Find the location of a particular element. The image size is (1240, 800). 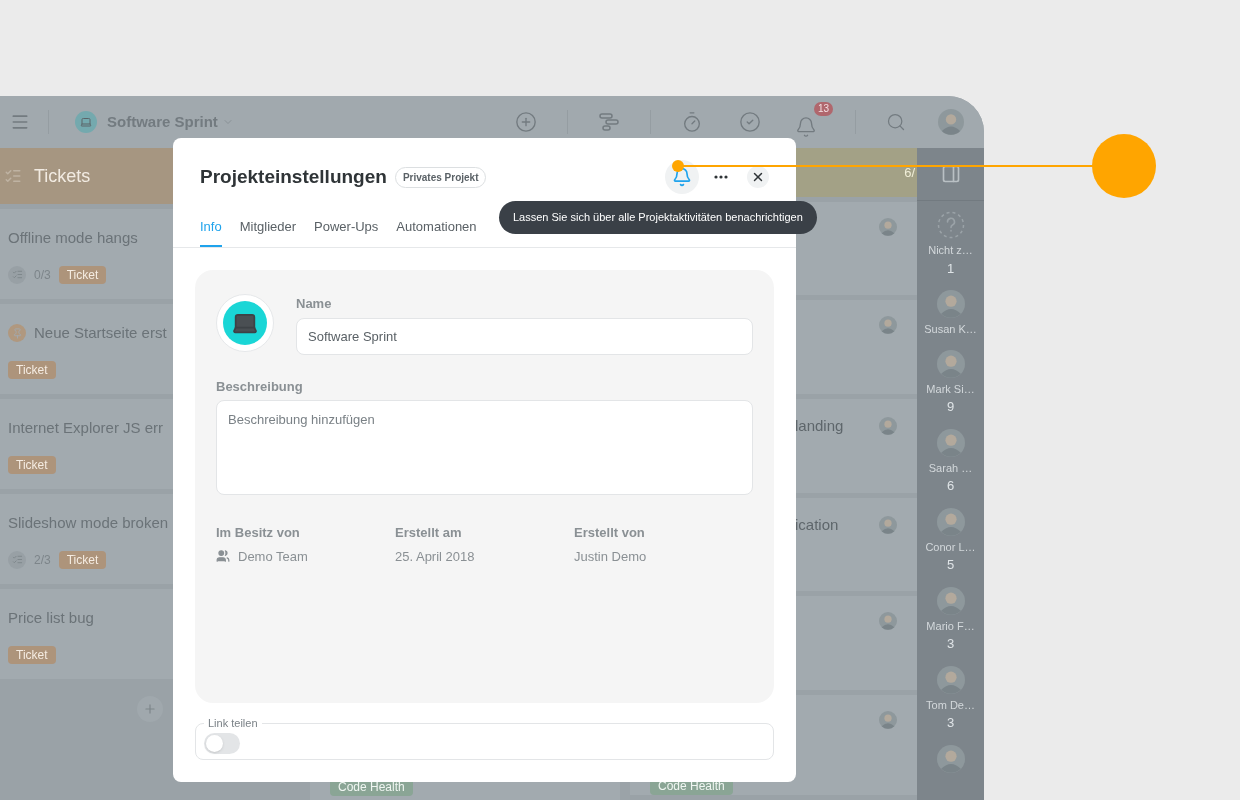

tab: Automationen is located at coordinates (436, 231).